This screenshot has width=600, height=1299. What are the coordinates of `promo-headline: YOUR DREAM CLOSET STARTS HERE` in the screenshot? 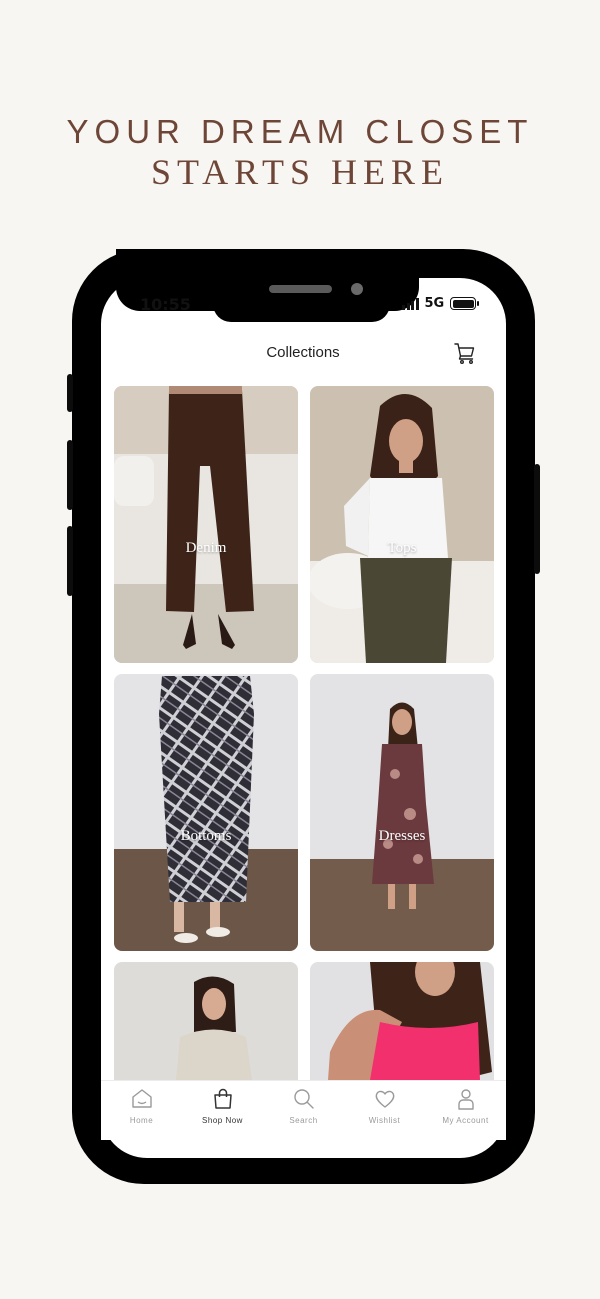 It's located at (300, 152).